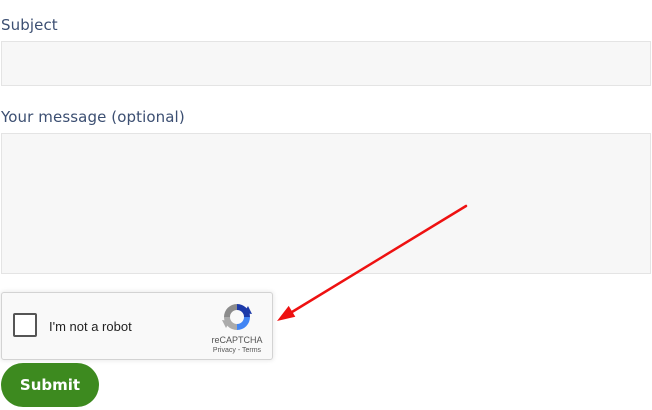 Image resolution: width=652 pixels, height=410 pixels. I want to click on message-label: Your message (optional), so click(93, 117).